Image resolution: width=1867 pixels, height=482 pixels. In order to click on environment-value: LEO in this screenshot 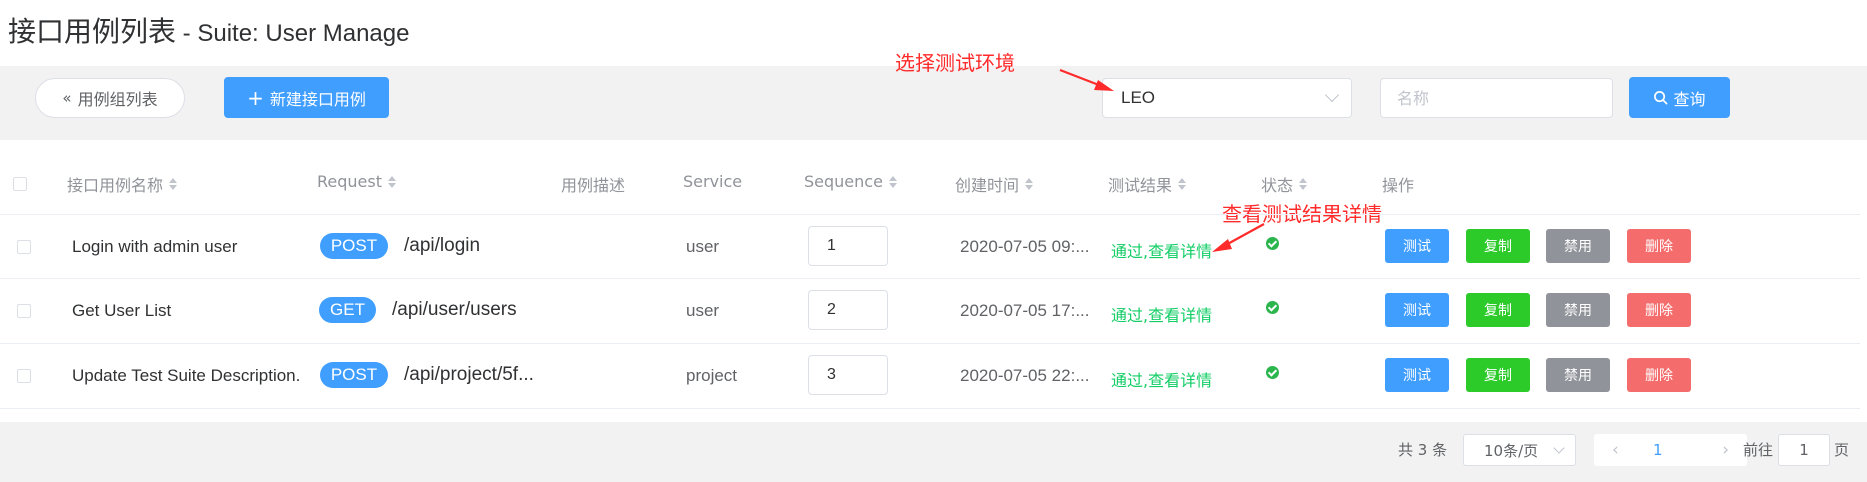, I will do `click(1138, 97)`.